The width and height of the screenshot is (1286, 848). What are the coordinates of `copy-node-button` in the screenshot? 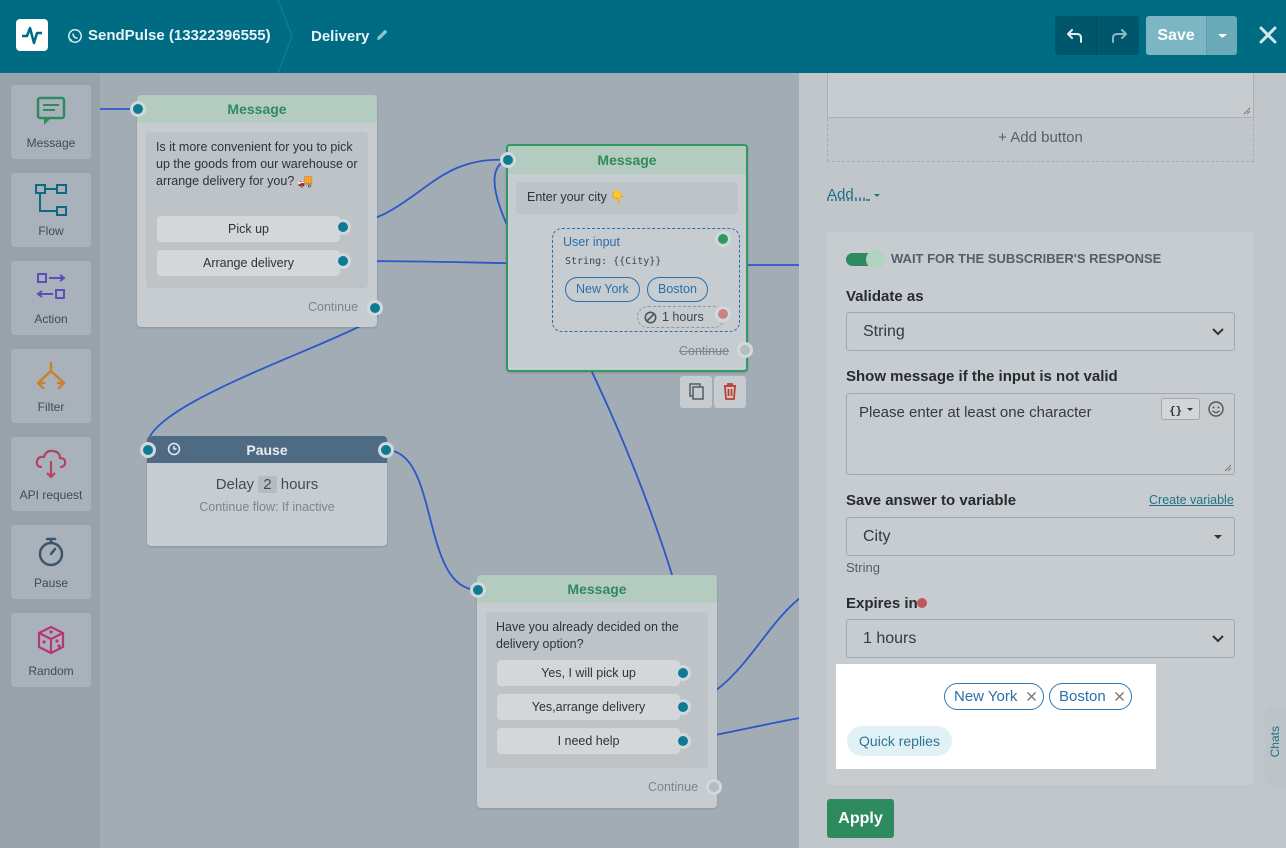 It's located at (696, 392).